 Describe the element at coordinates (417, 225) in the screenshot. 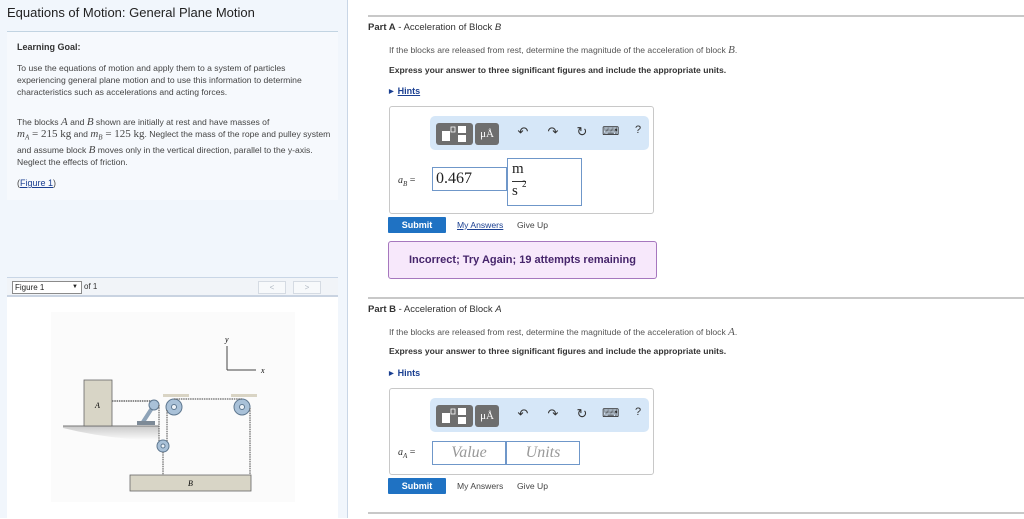

I see `part-a-submit-button: Submit` at that location.